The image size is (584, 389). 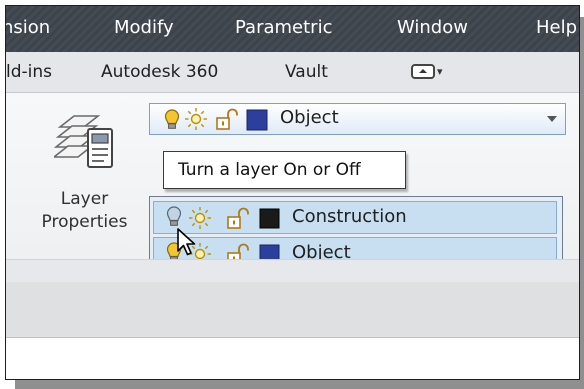 I want to click on tab-dropdown-icon, so click(x=423, y=71).